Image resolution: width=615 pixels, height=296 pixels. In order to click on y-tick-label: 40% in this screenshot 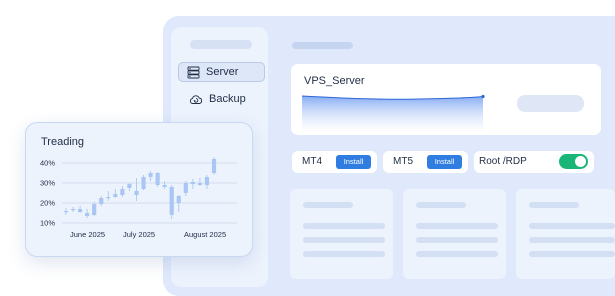, I will do `click(47, 163)`.